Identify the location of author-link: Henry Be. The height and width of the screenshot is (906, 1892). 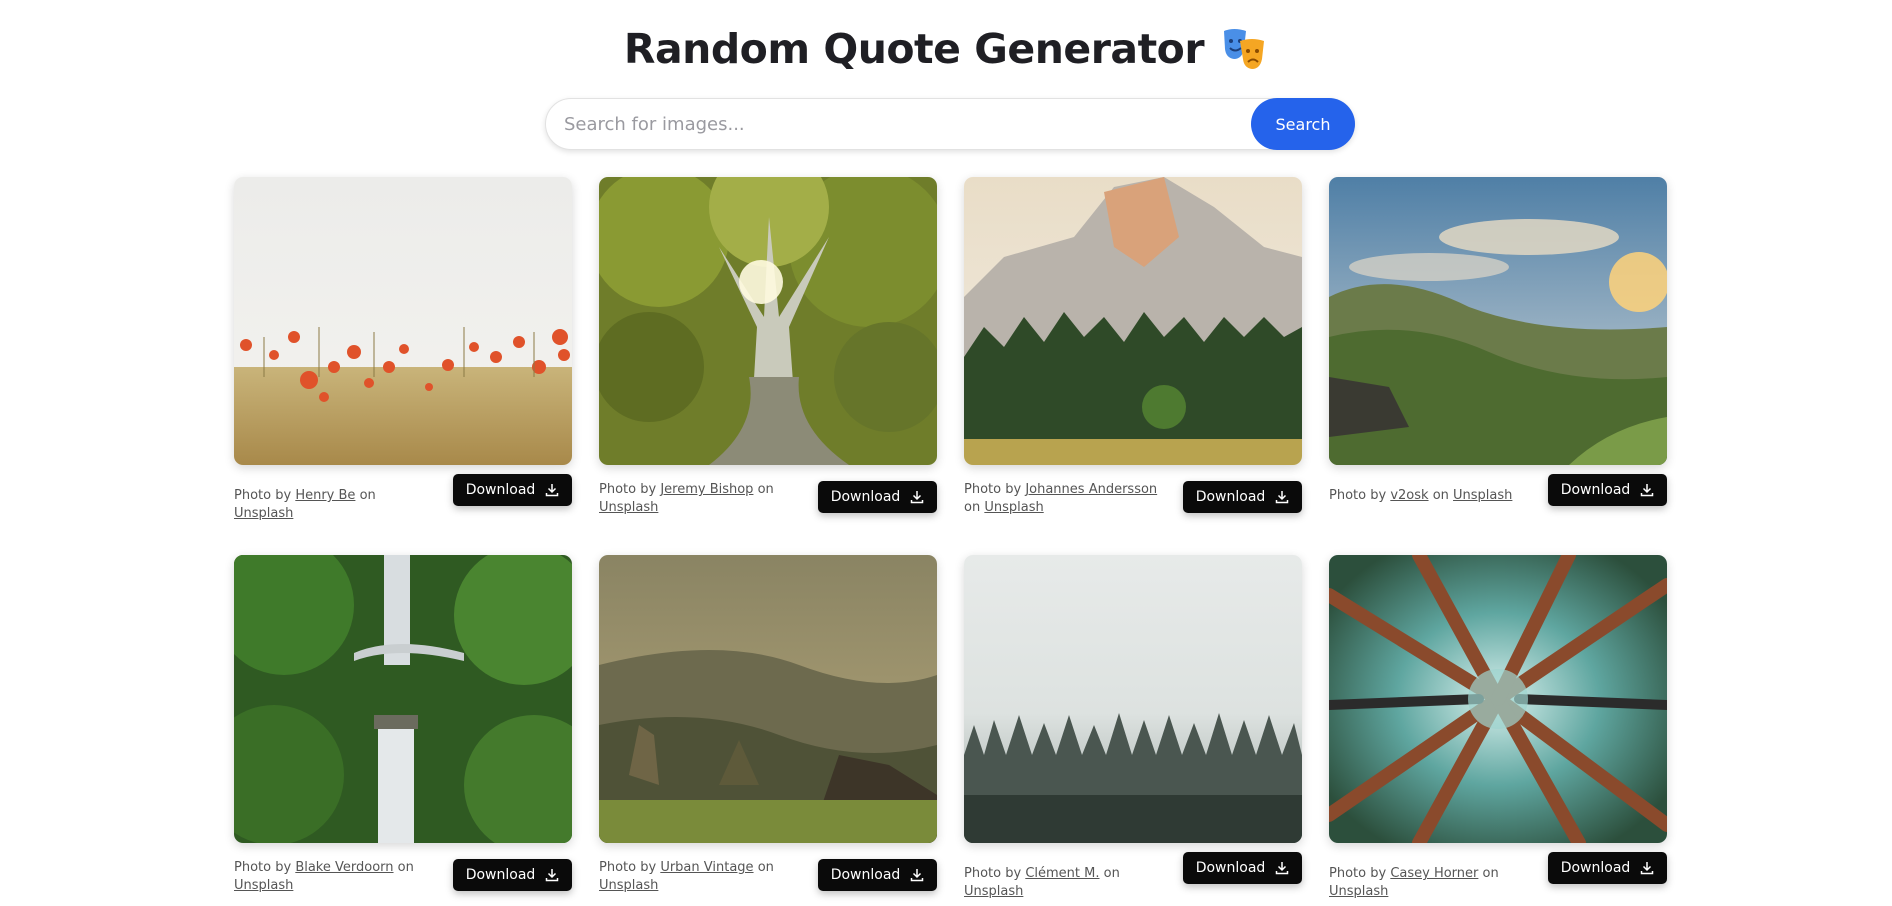
(325, 495).